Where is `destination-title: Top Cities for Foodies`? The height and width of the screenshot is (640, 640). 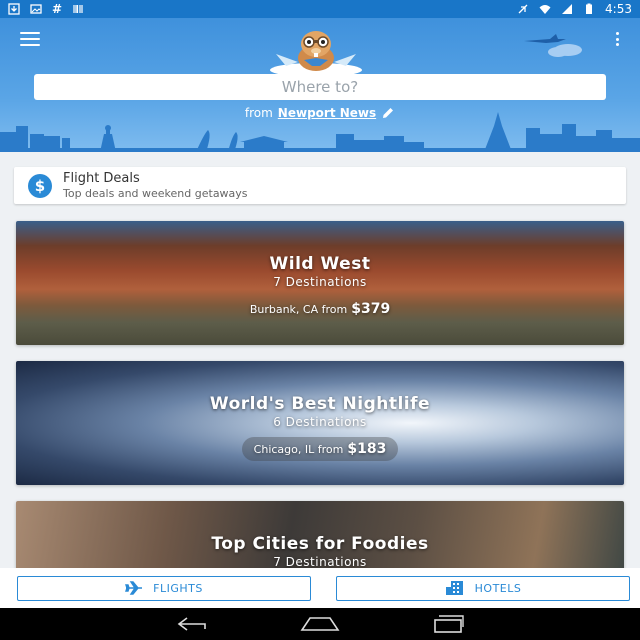
destination-title: Top Cities for Foodies is located at coordinates (320, 544).